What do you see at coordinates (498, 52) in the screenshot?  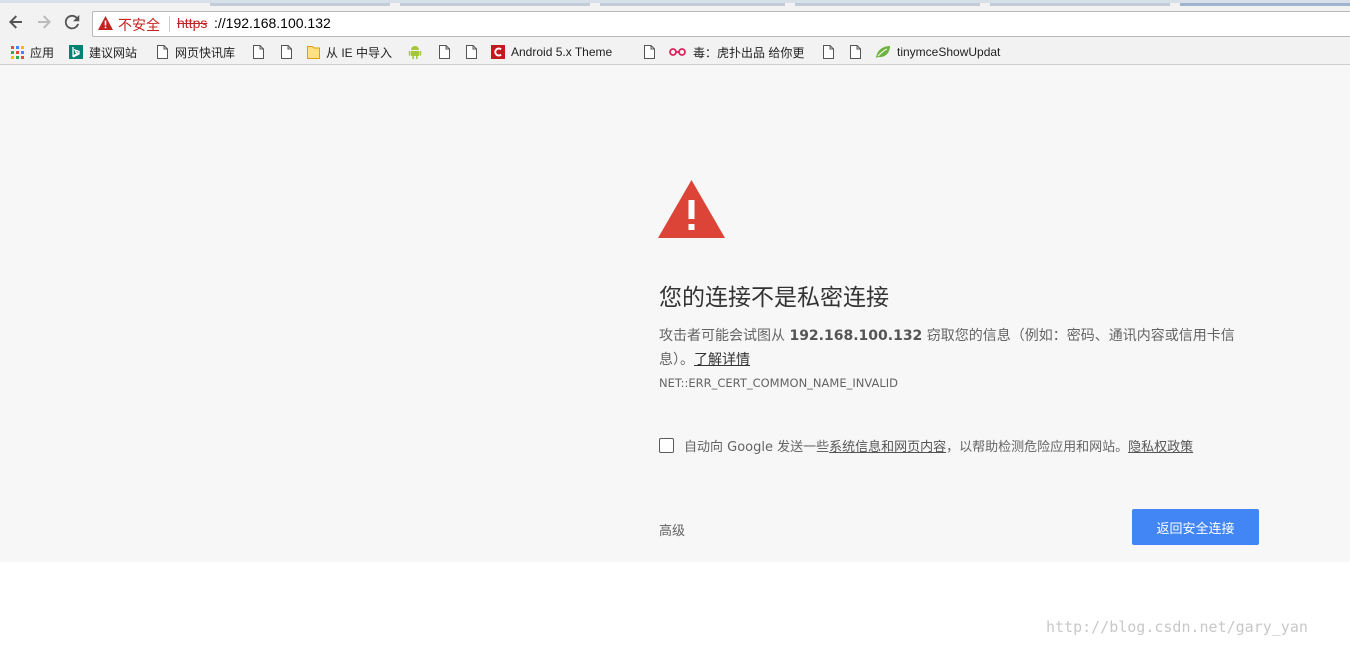 I see `csdn-icon` at bounding box center [498, 52].